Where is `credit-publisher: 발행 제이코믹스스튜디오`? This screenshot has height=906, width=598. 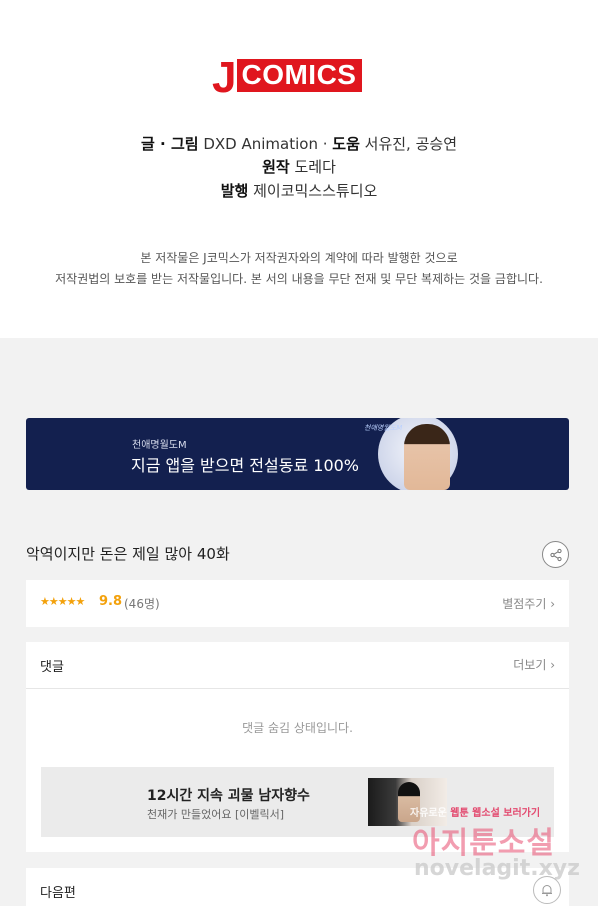
credit-publisher: 발행 제이코믹스스튜디오 is located at coordinates (299, 190).